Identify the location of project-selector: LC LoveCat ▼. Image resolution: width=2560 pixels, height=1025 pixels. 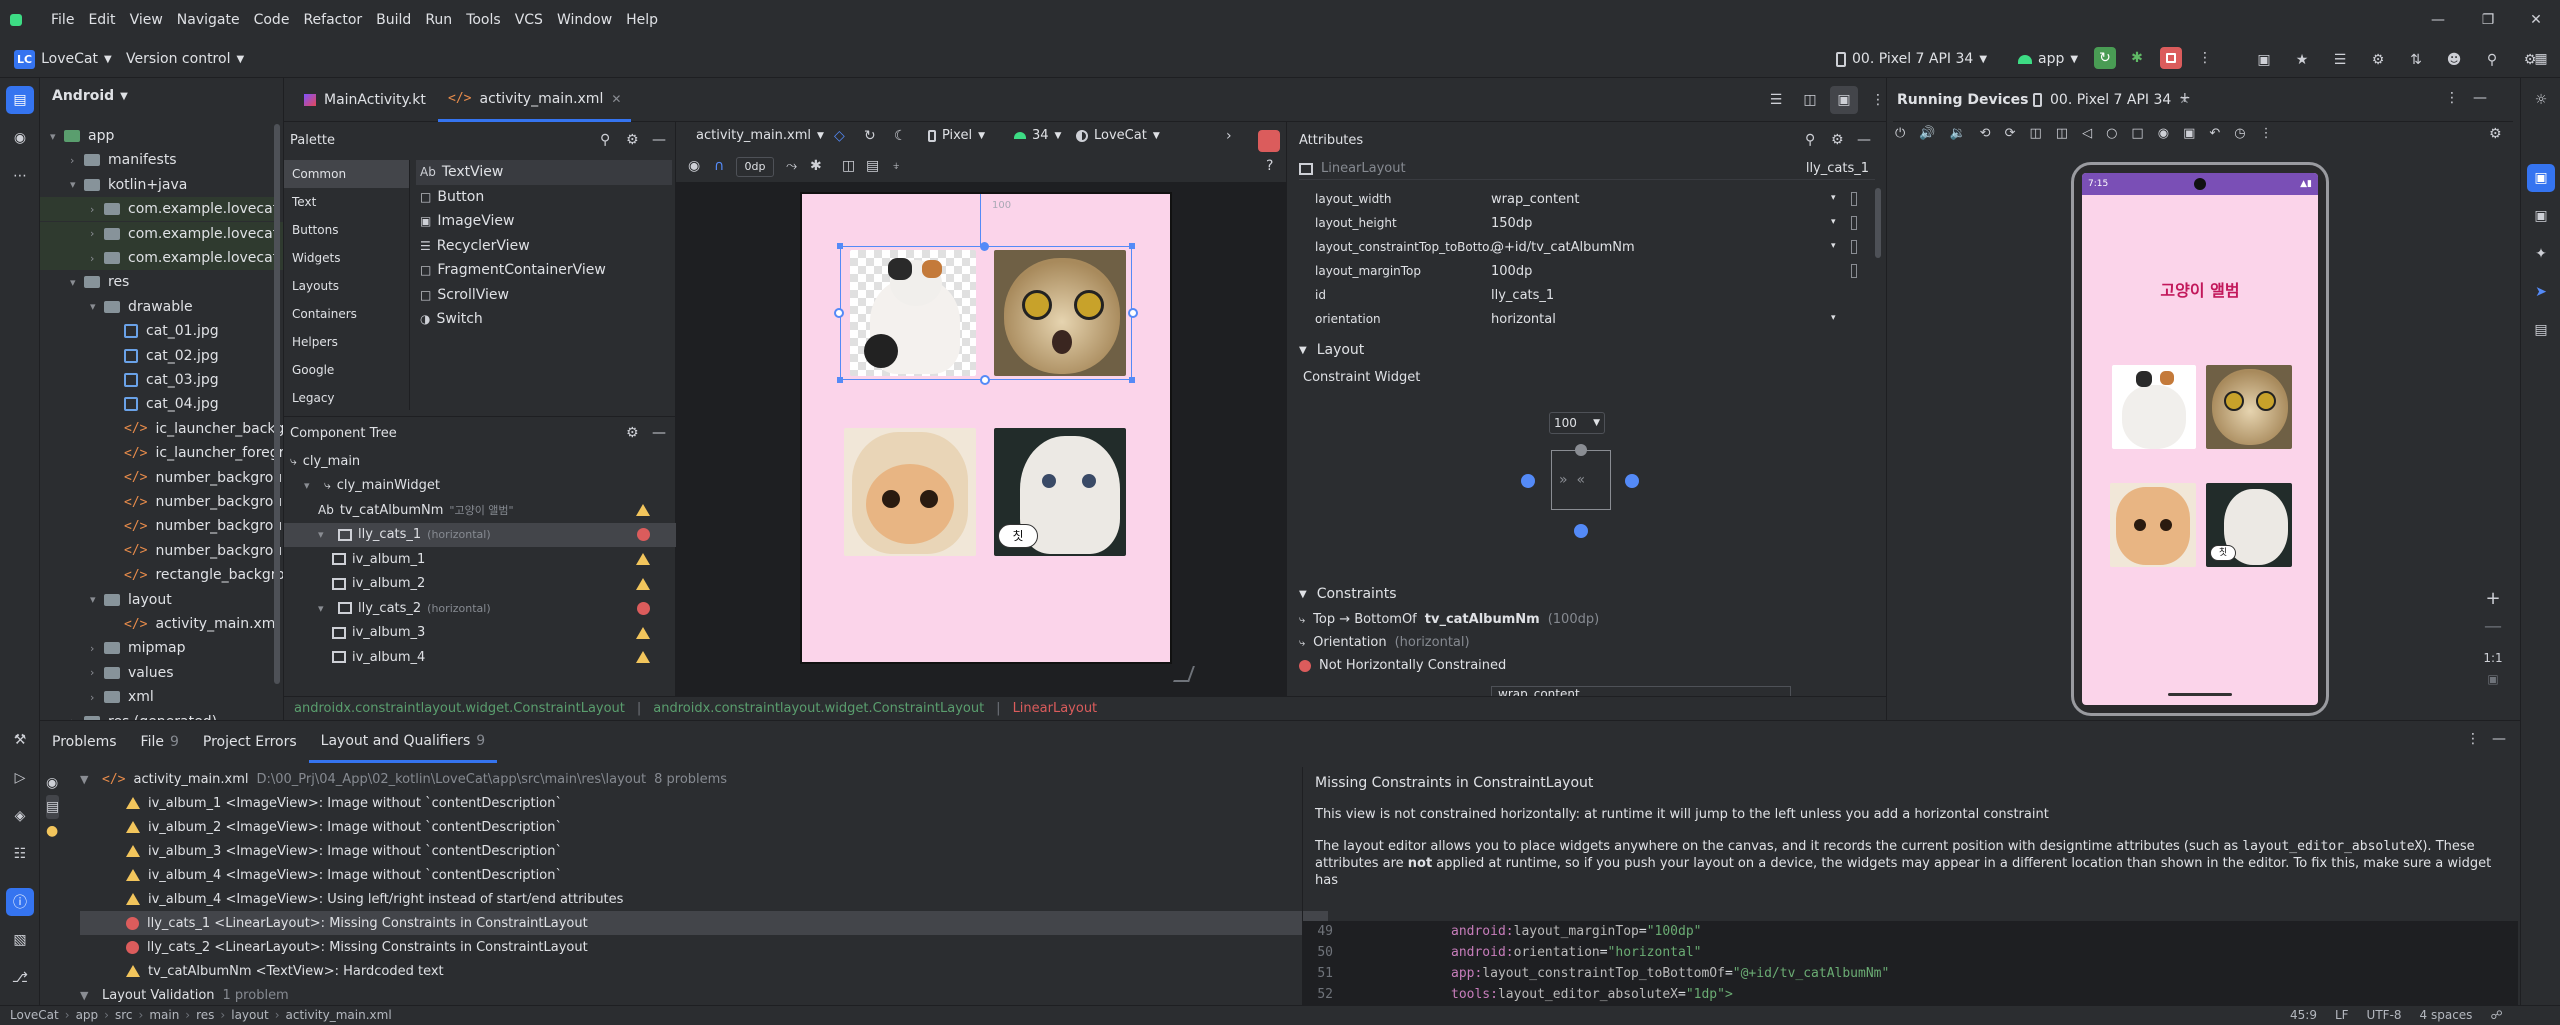
(63, 59).